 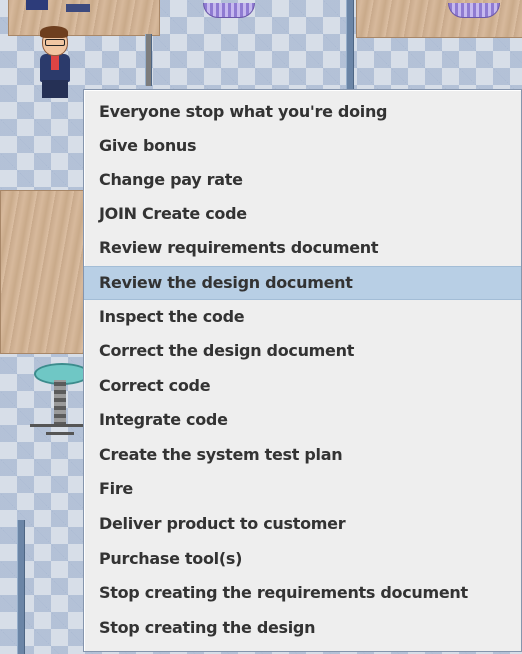 I want to click on menu-item-purchase-tools: Purchase tool(s), so click(x=302, y=559).